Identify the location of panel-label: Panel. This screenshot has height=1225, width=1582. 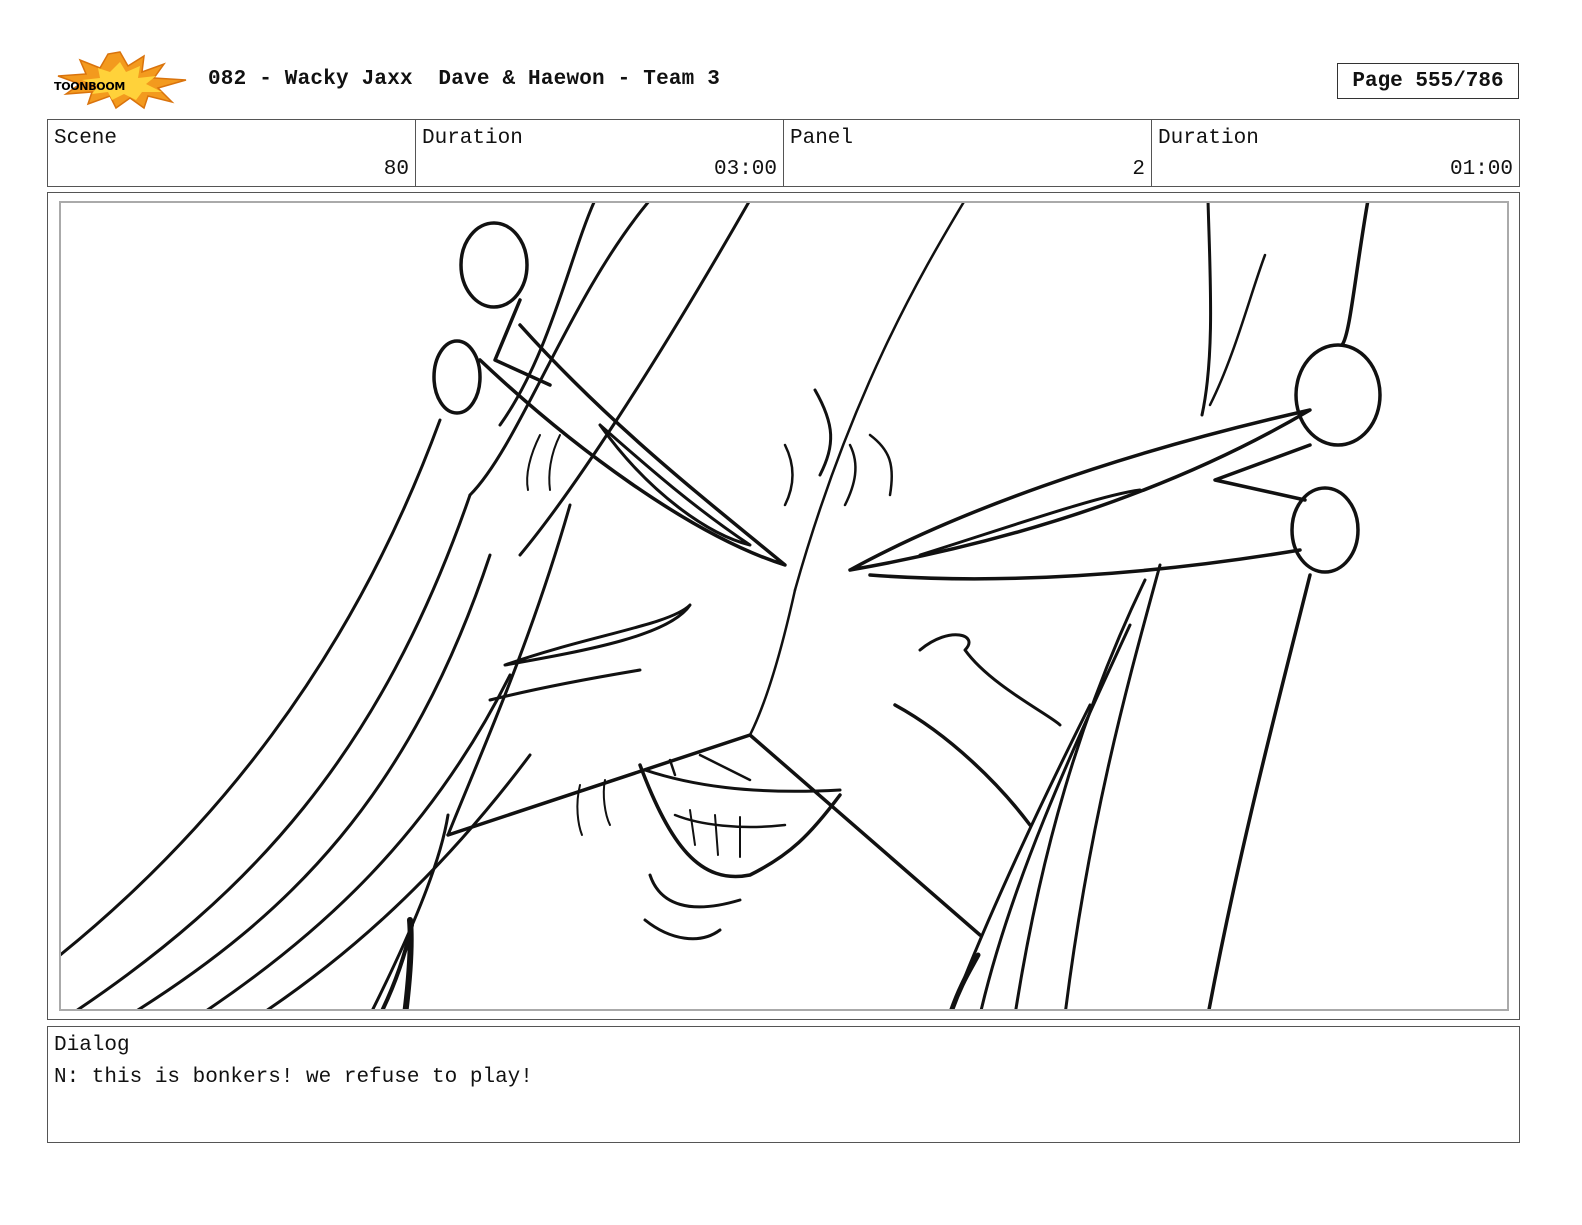
(822, 138).